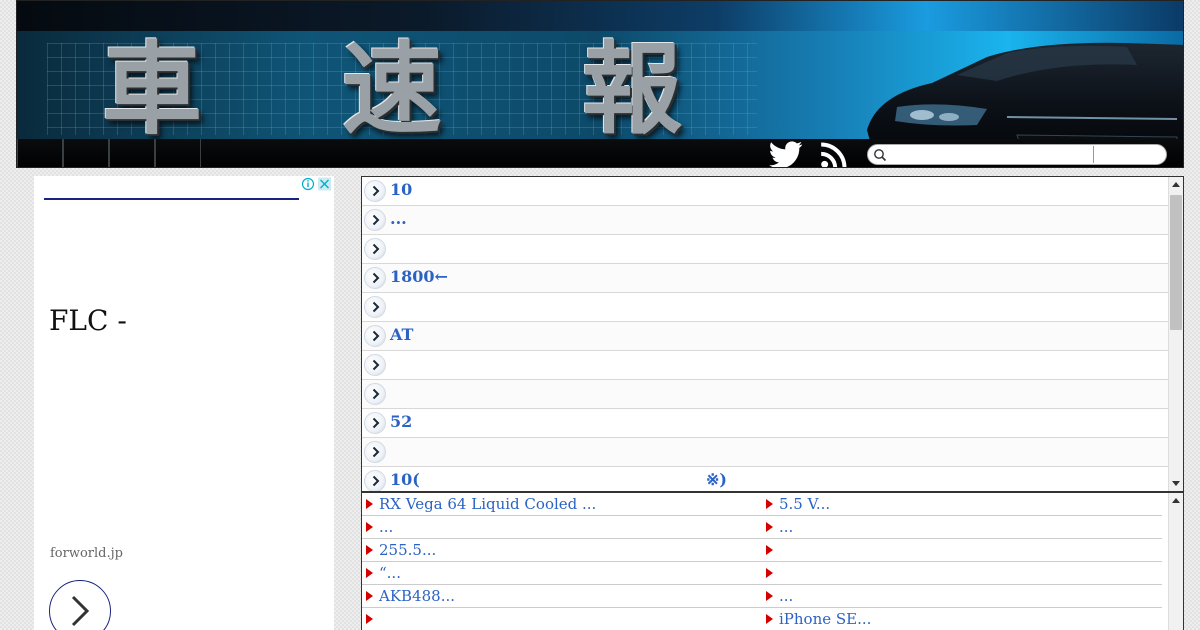 This screenshot has width=1200, height=630. I want to click on news-item: 52, so click(765, 423).